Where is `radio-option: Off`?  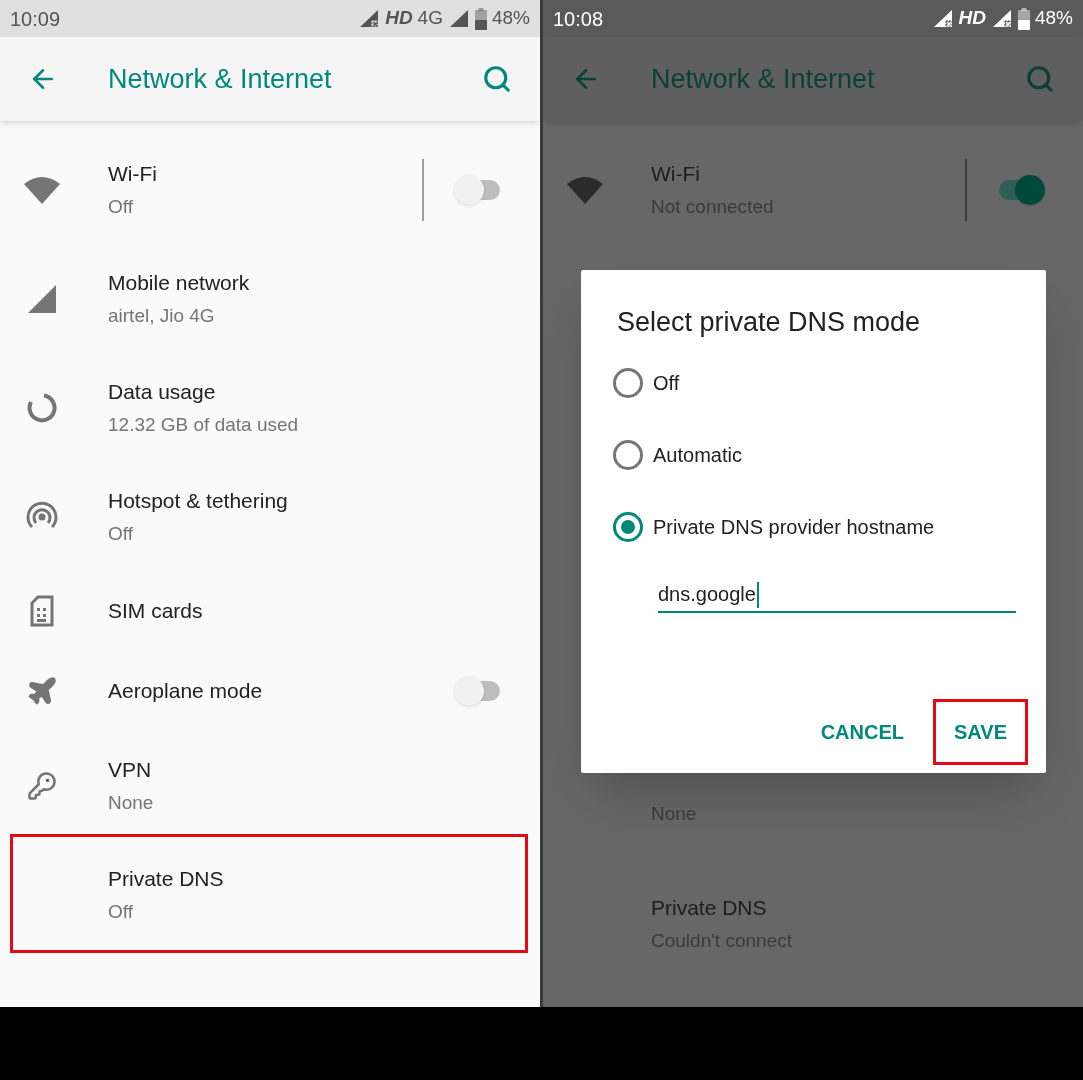
radio-option: Off is located at coordinates (829, 382).